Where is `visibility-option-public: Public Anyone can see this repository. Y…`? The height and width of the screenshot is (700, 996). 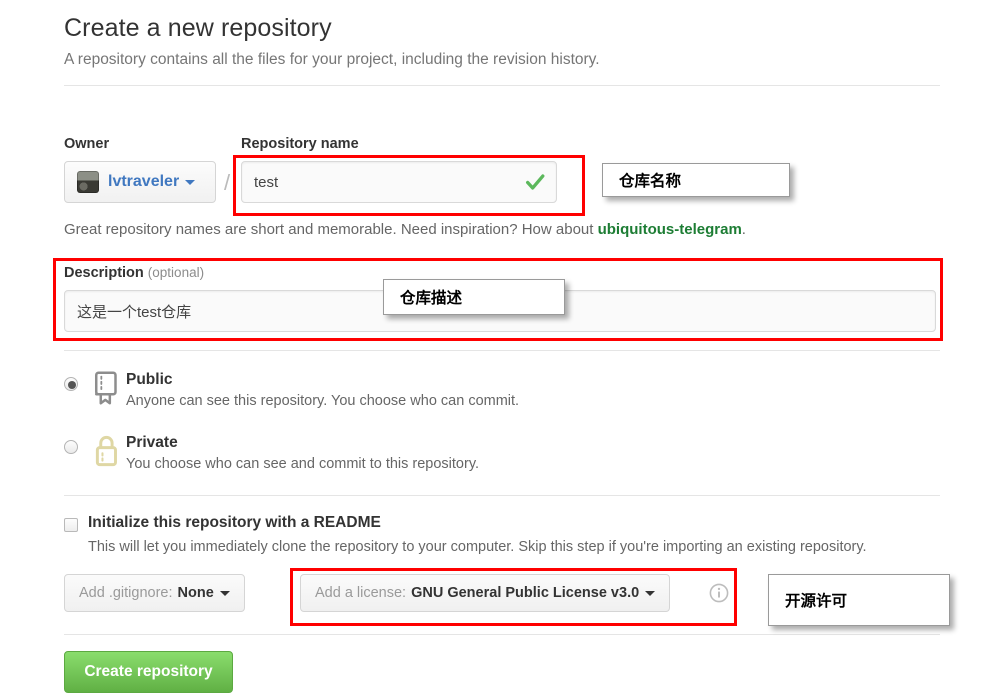
visibility-option-public: Public Anyone can see this repository. Y… is located at coordinates (364, 396).